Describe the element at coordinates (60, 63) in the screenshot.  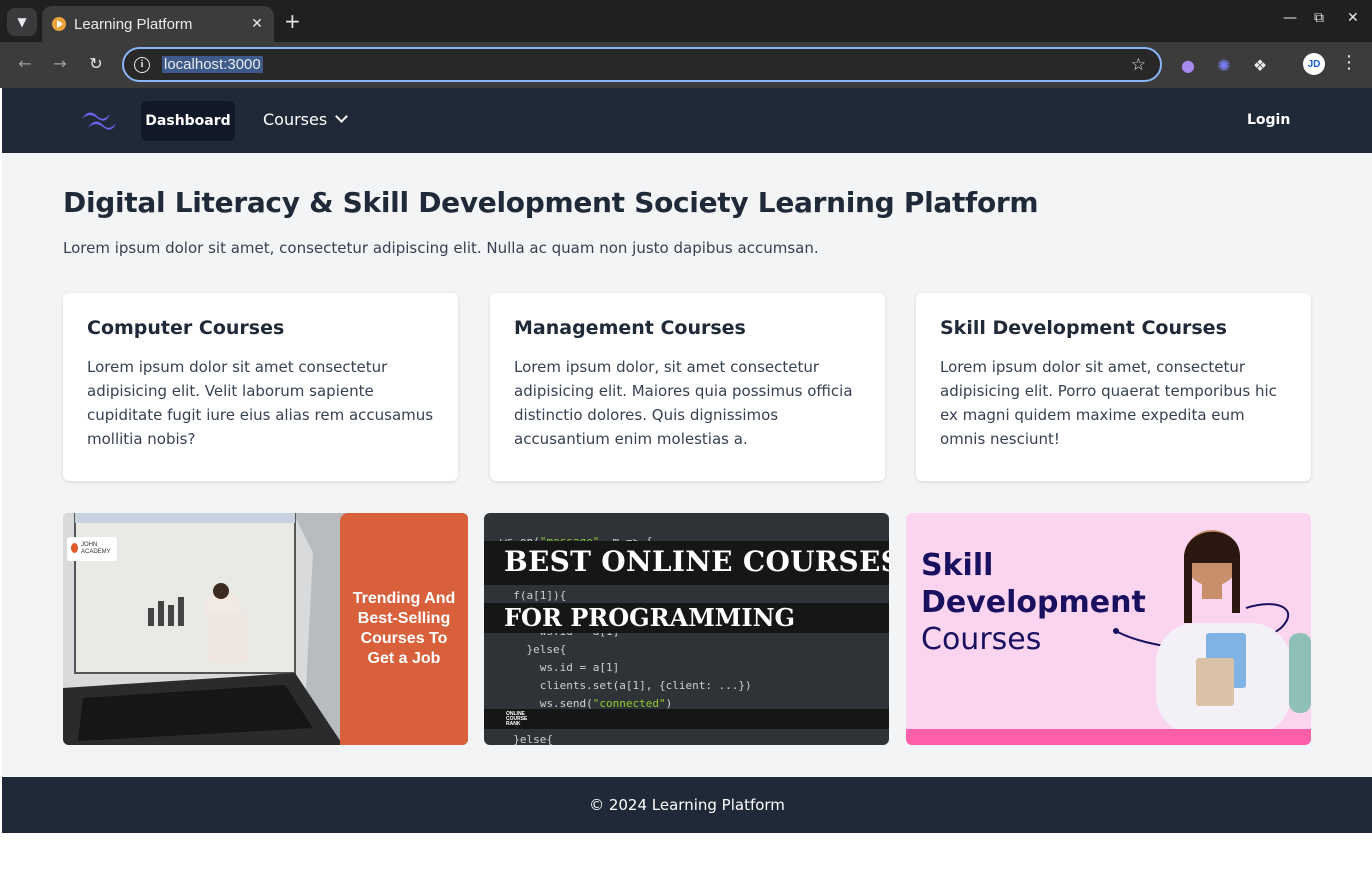
I see `forward-icon: →` at that location.